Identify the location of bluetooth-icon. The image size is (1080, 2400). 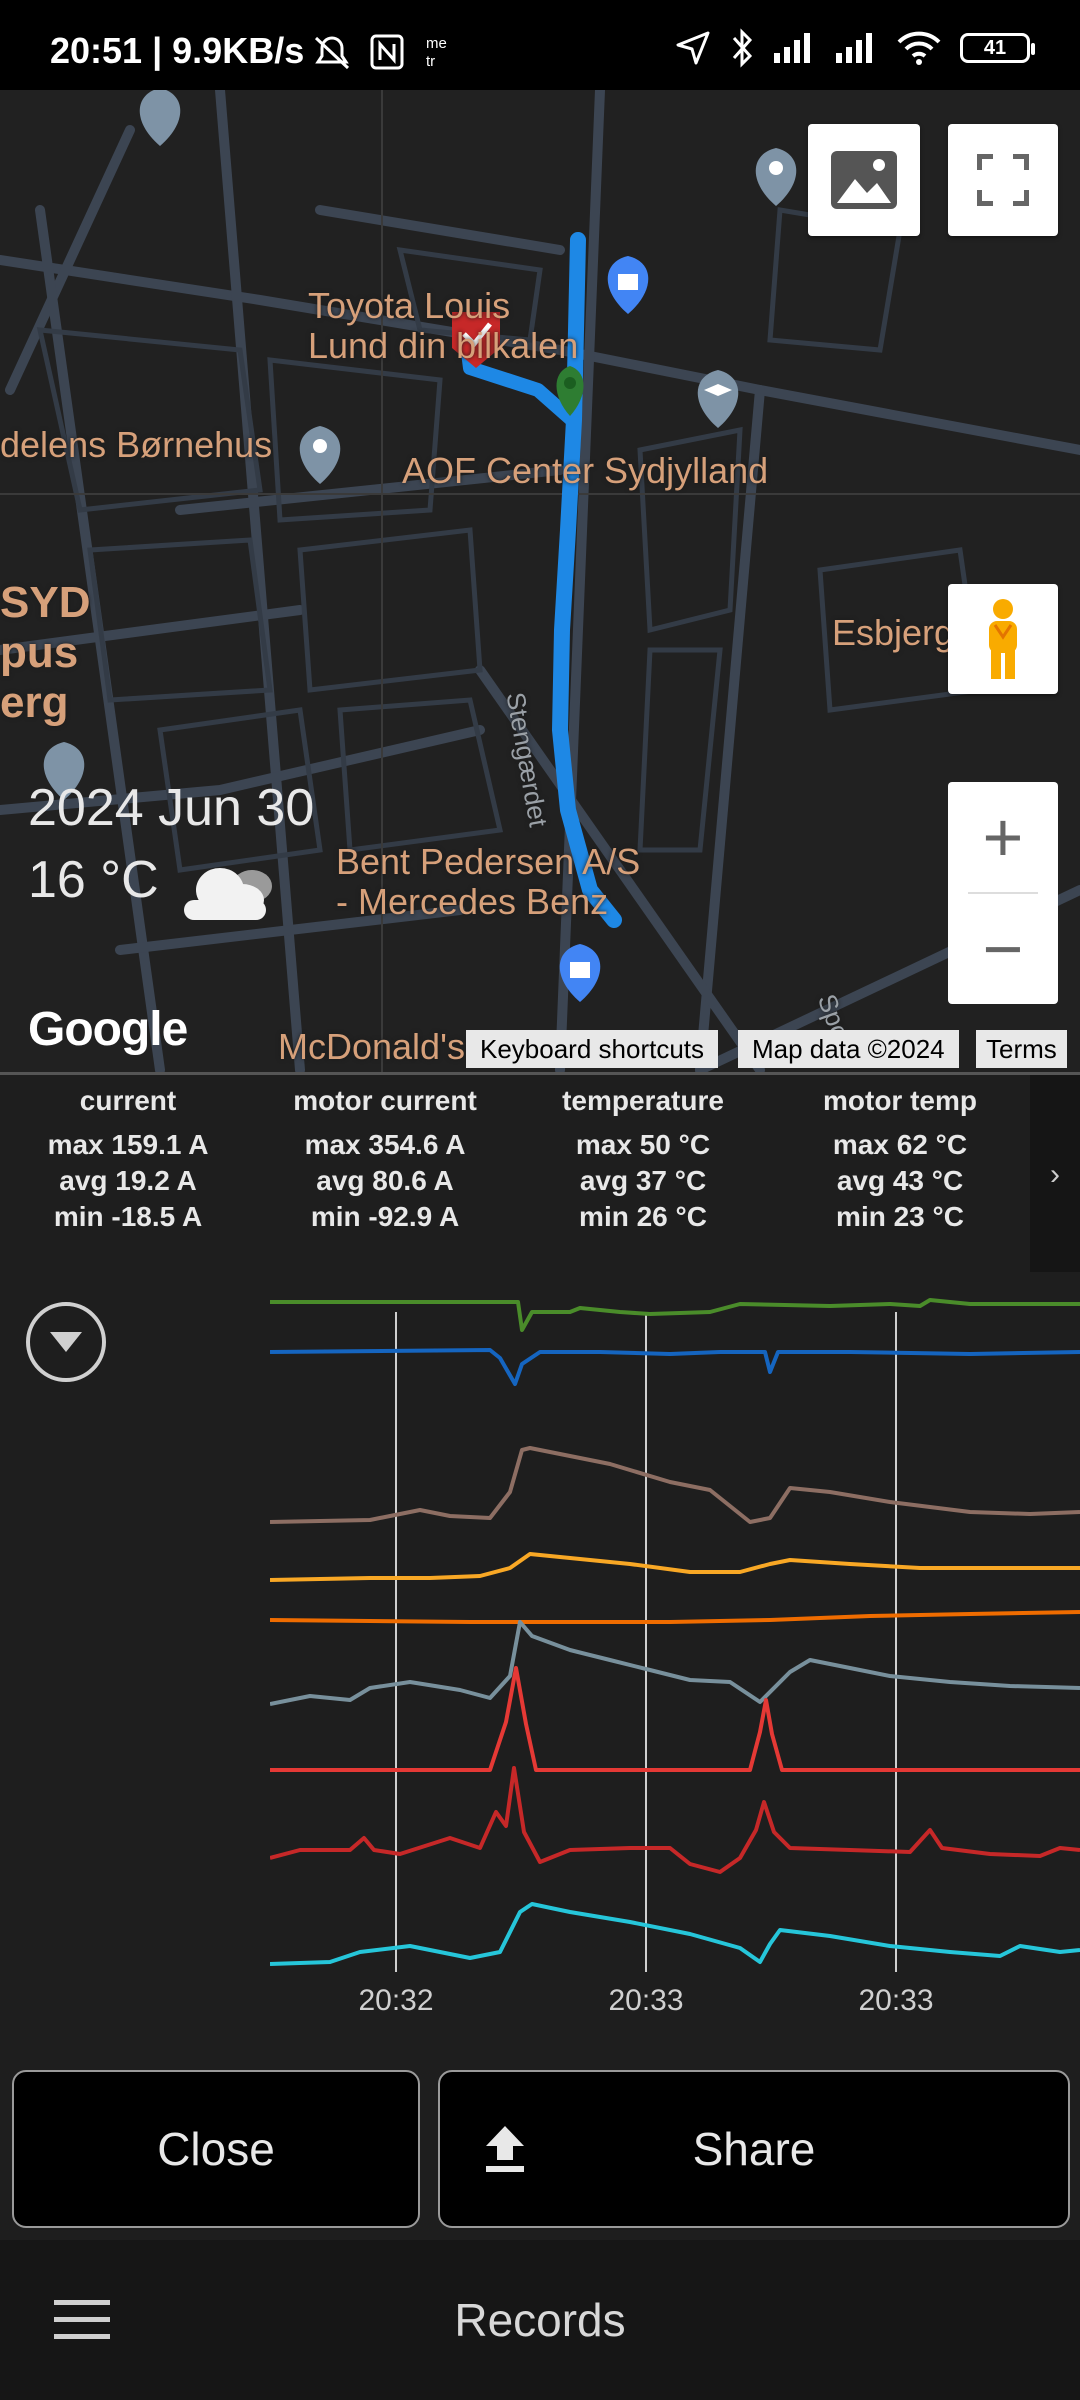
(742, 48).